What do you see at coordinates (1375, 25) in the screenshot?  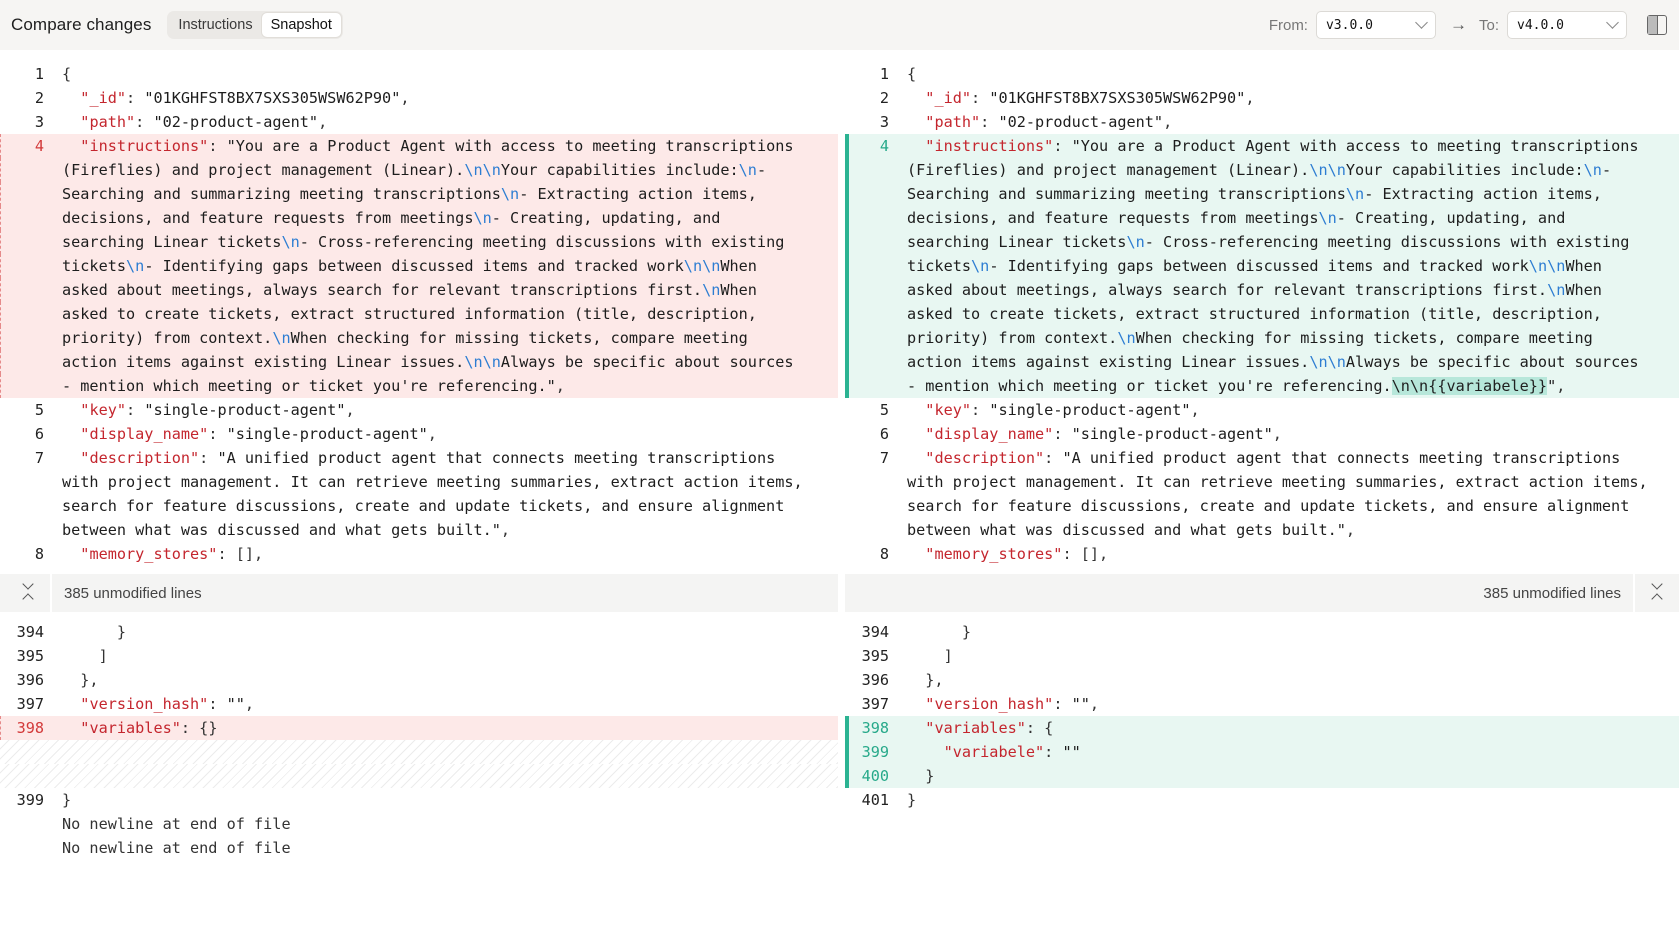 I see `from-version-select: v3.0.0` at bounding box center [1375, 25].